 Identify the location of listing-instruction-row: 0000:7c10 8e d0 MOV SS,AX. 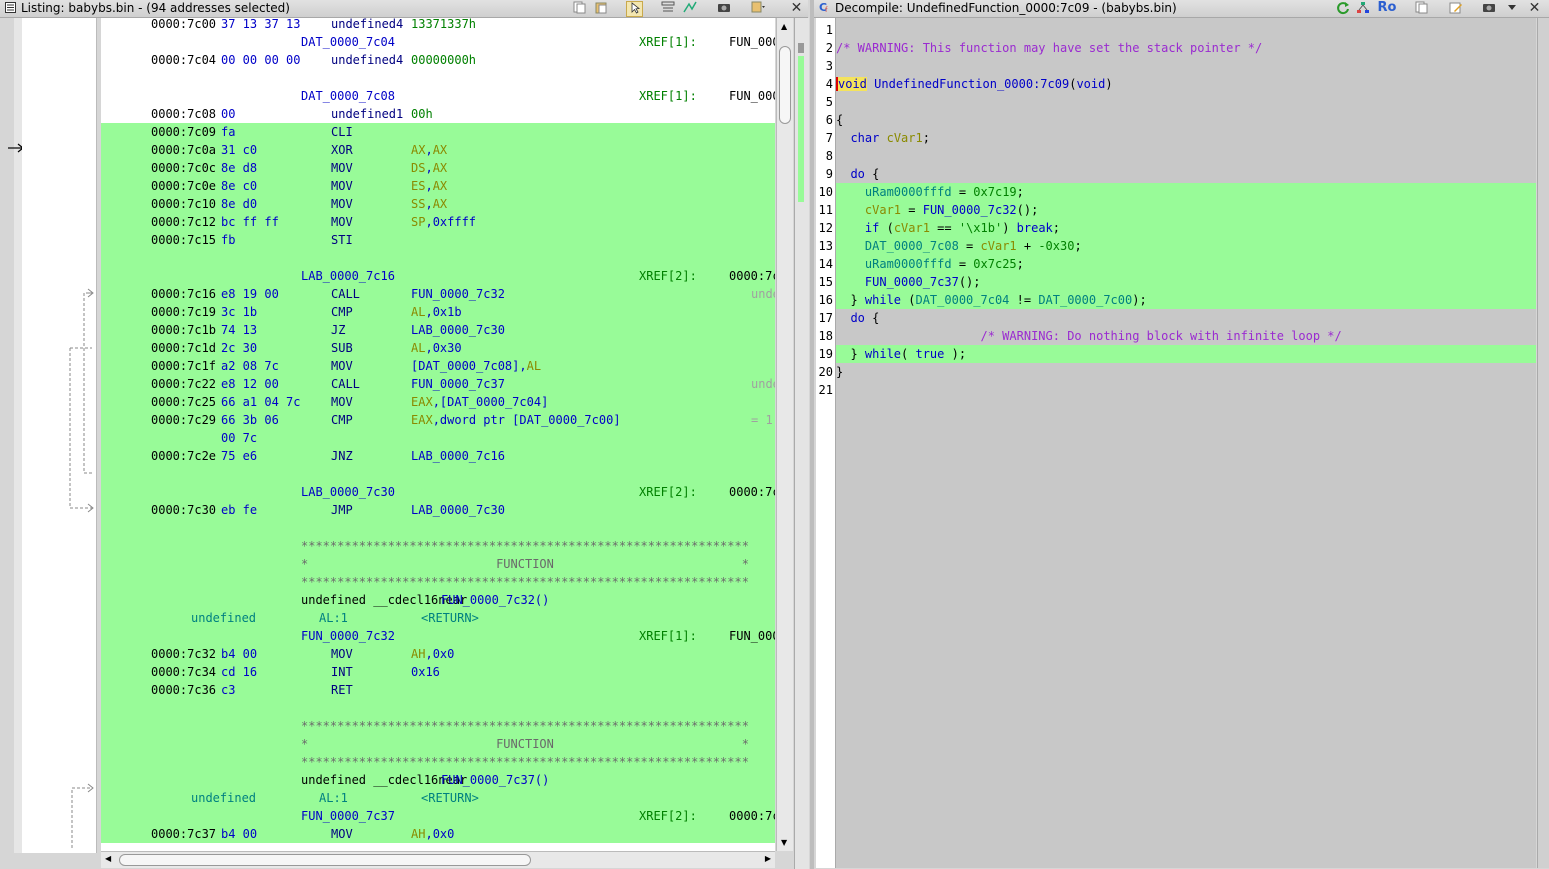
(438, 204).